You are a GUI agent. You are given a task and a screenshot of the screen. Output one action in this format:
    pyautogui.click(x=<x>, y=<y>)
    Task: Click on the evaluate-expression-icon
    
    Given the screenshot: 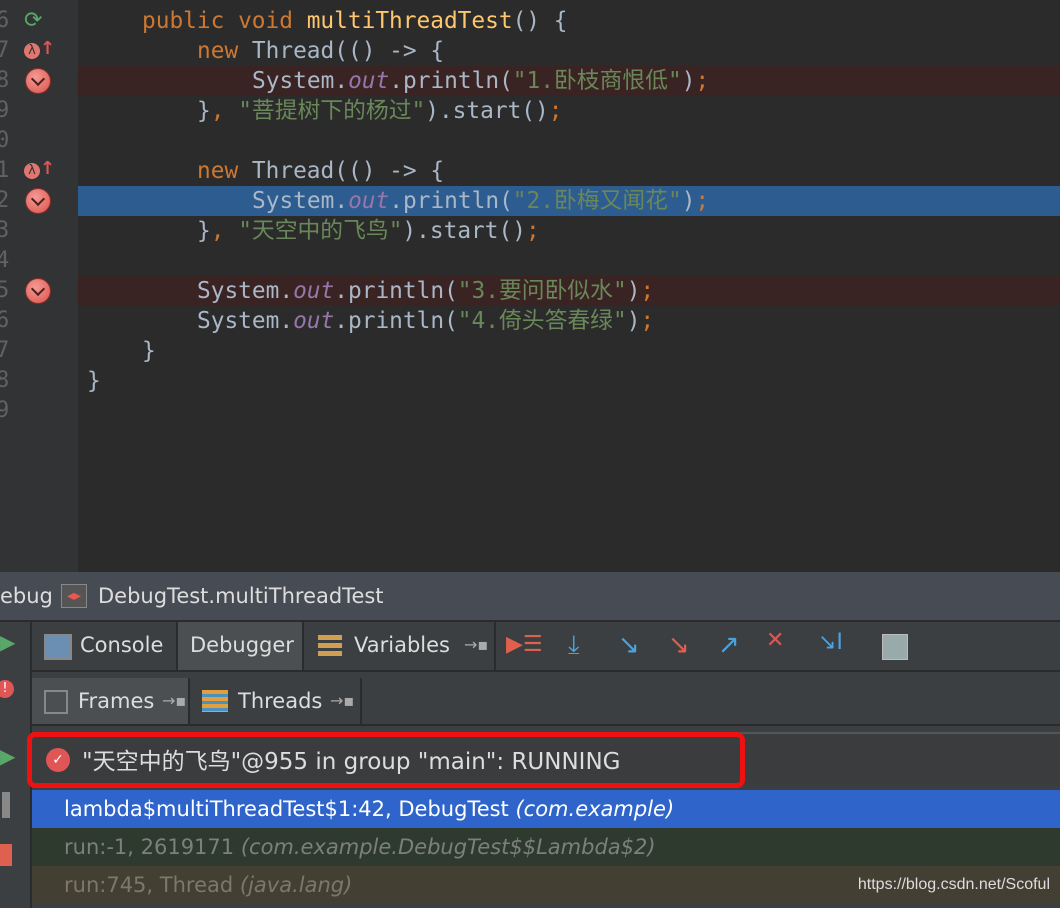 What is the action you would take?
    pyautogui.click(x=895, y=647)
    